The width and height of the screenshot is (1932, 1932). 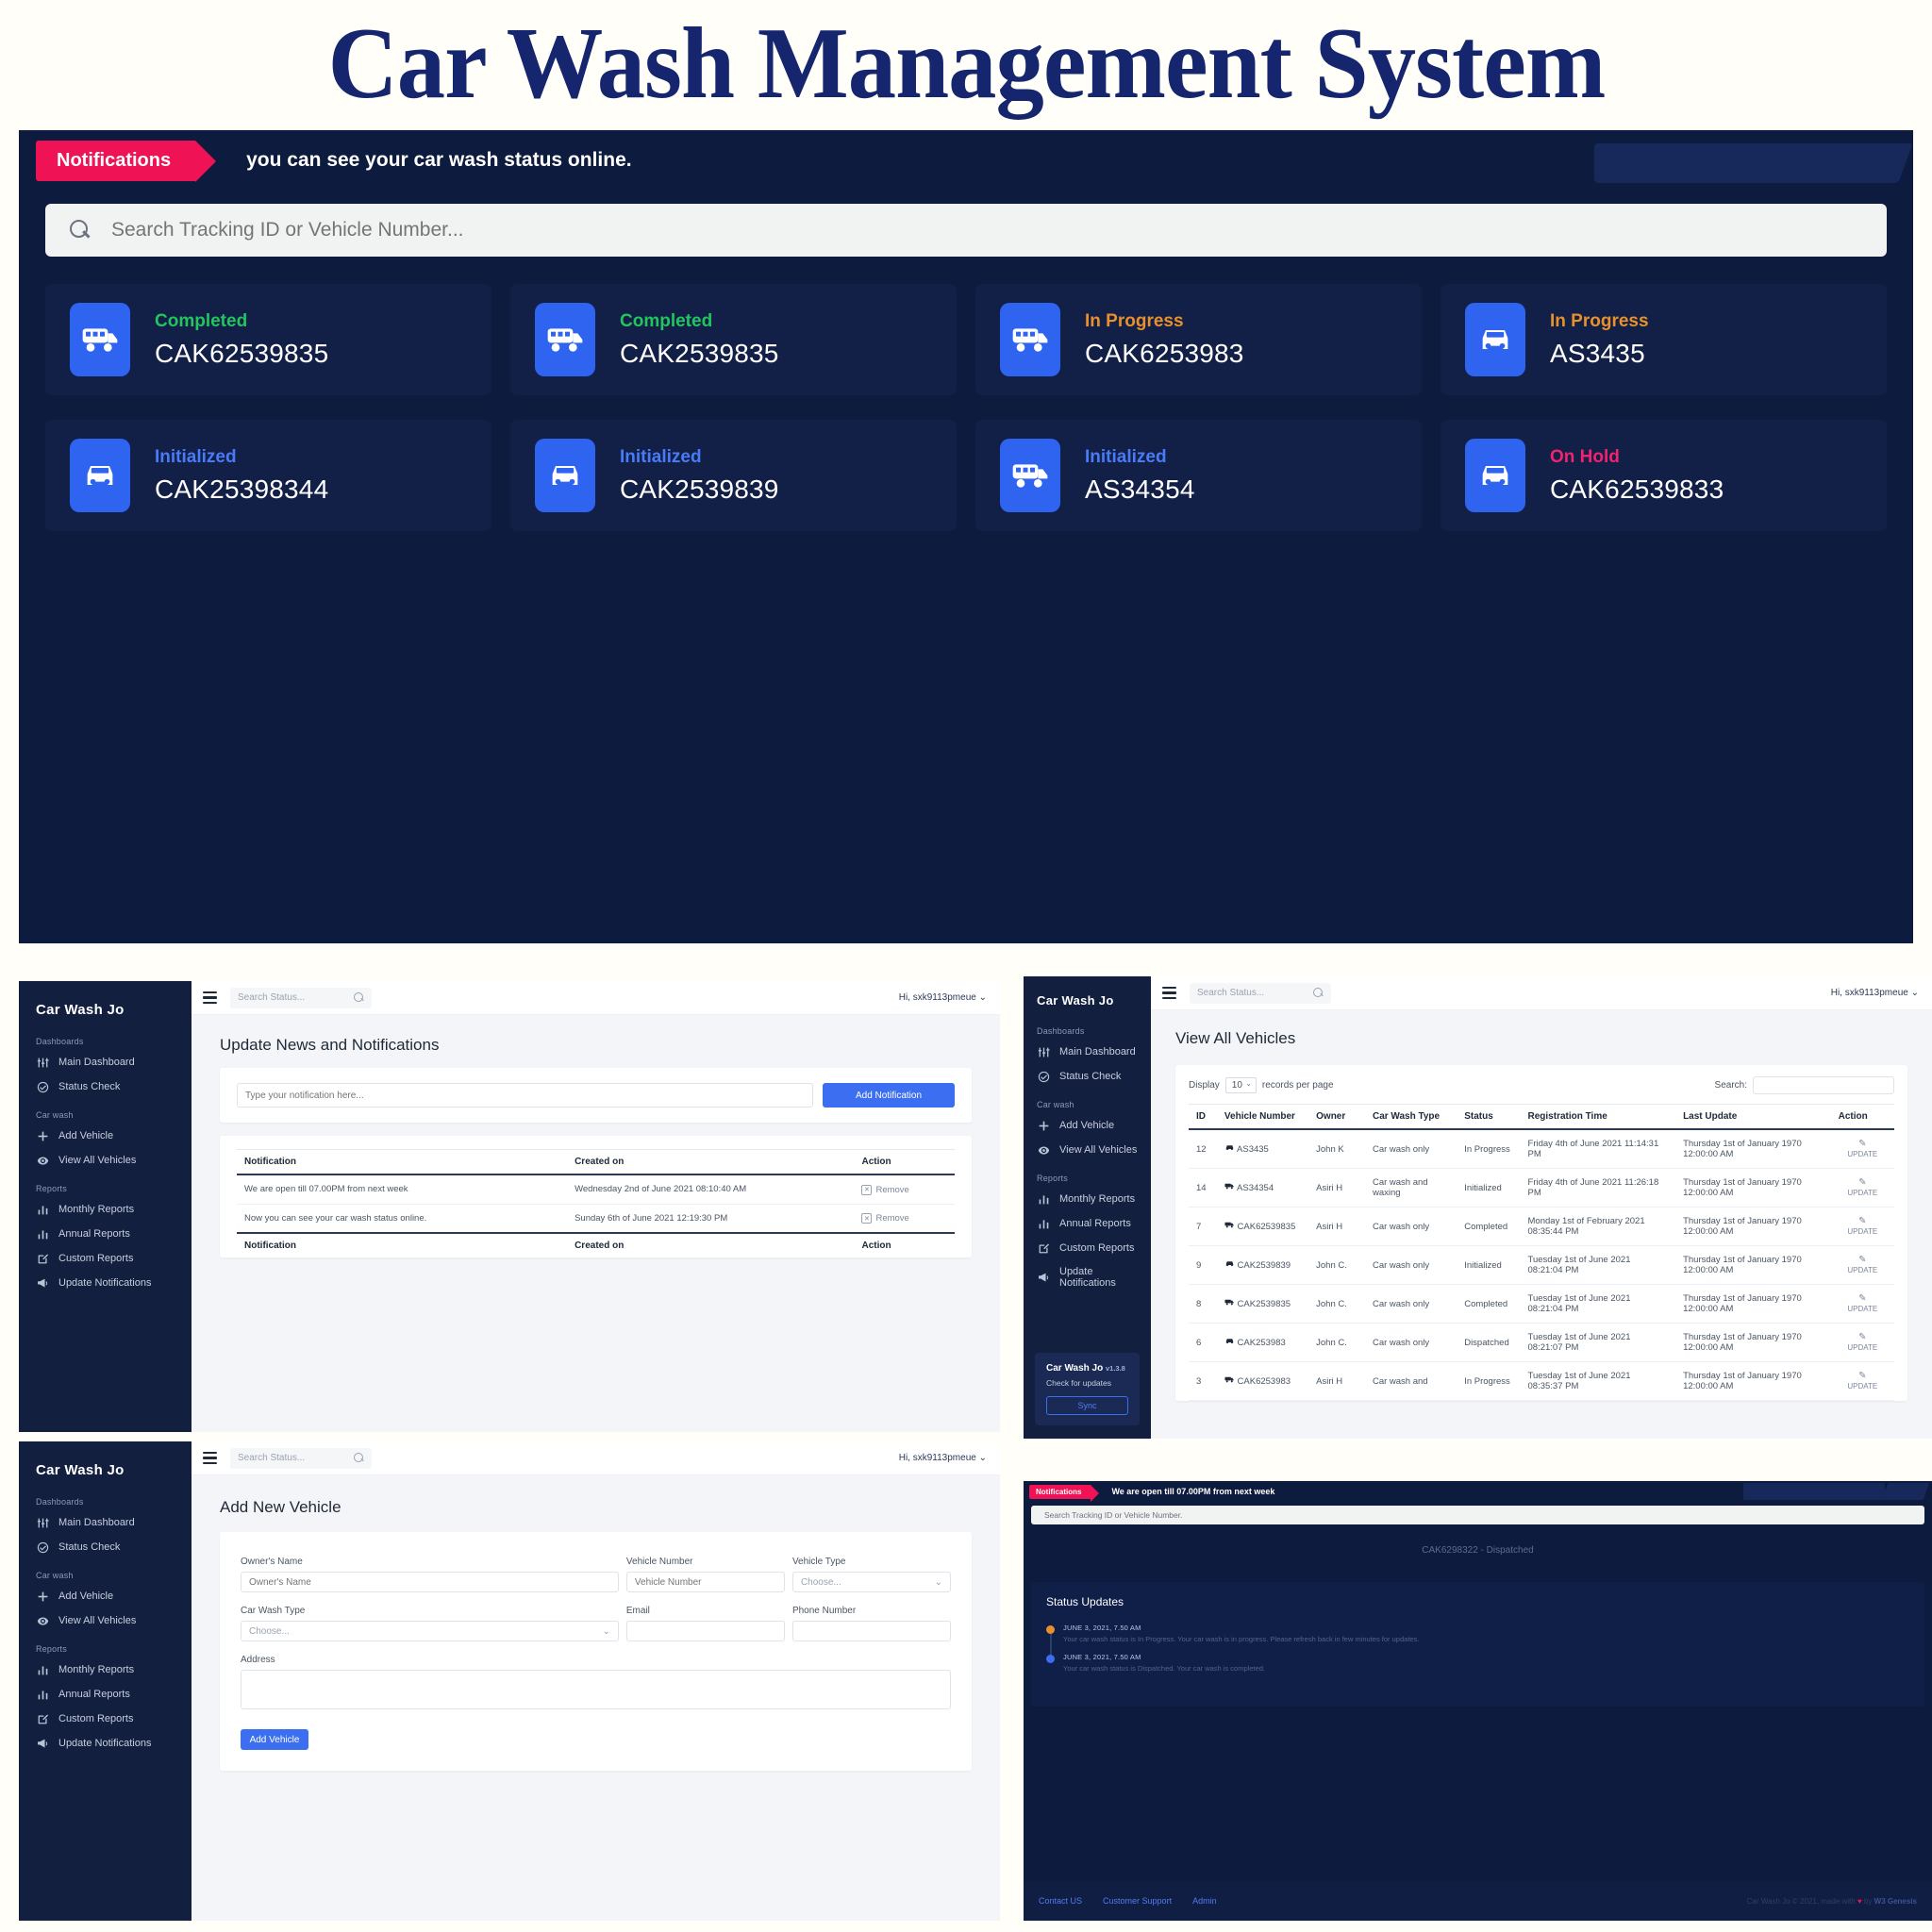 I want to click on address-textarea, so click(x=596, y=1689).